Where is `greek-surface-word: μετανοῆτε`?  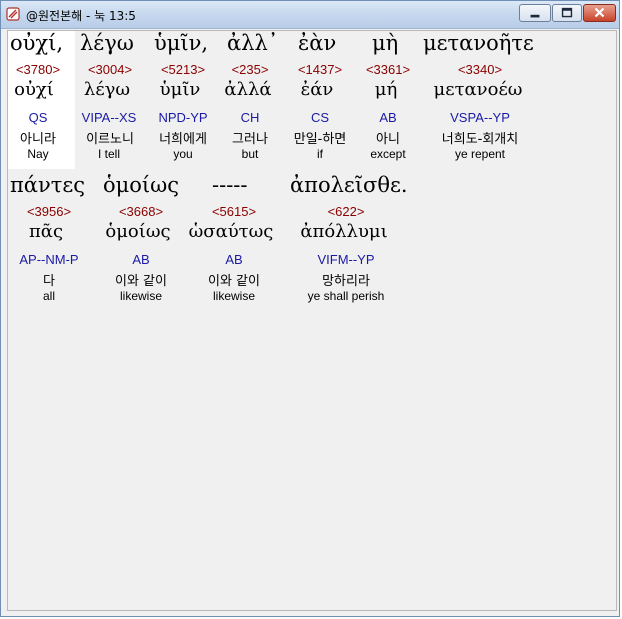
greek-surface-word: μετανοῆτε is located at coordinates (478, 43).